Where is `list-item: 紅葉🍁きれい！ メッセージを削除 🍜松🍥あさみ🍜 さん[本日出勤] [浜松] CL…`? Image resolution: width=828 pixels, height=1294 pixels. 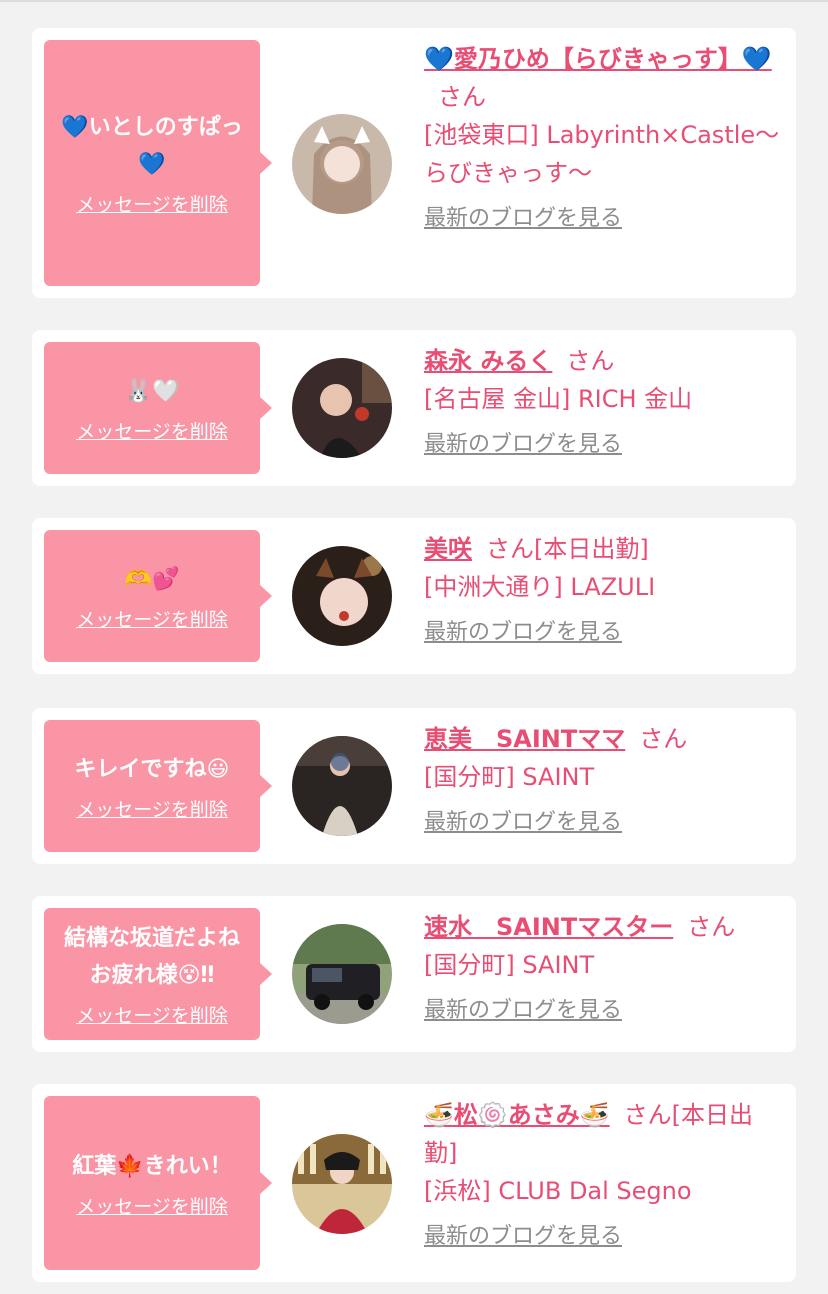
list-item: 紅葉🍁きれい！ メッセージを削除 🍜松🍥あさみ🍜 さん[本日出勤] [浜松] CL… is located at coordinates (414, 1183).